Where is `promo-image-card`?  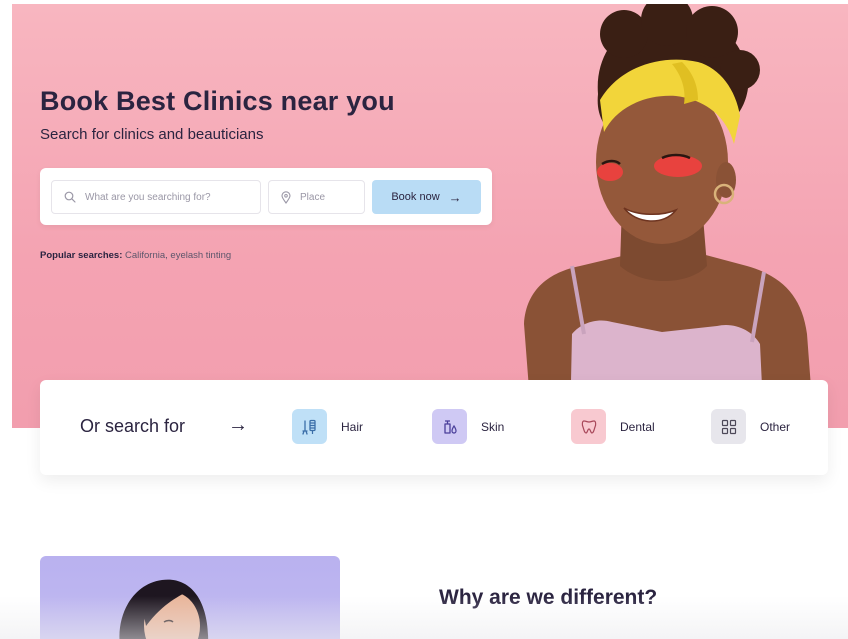
promo-image-card is located at coordinates (190, 597).